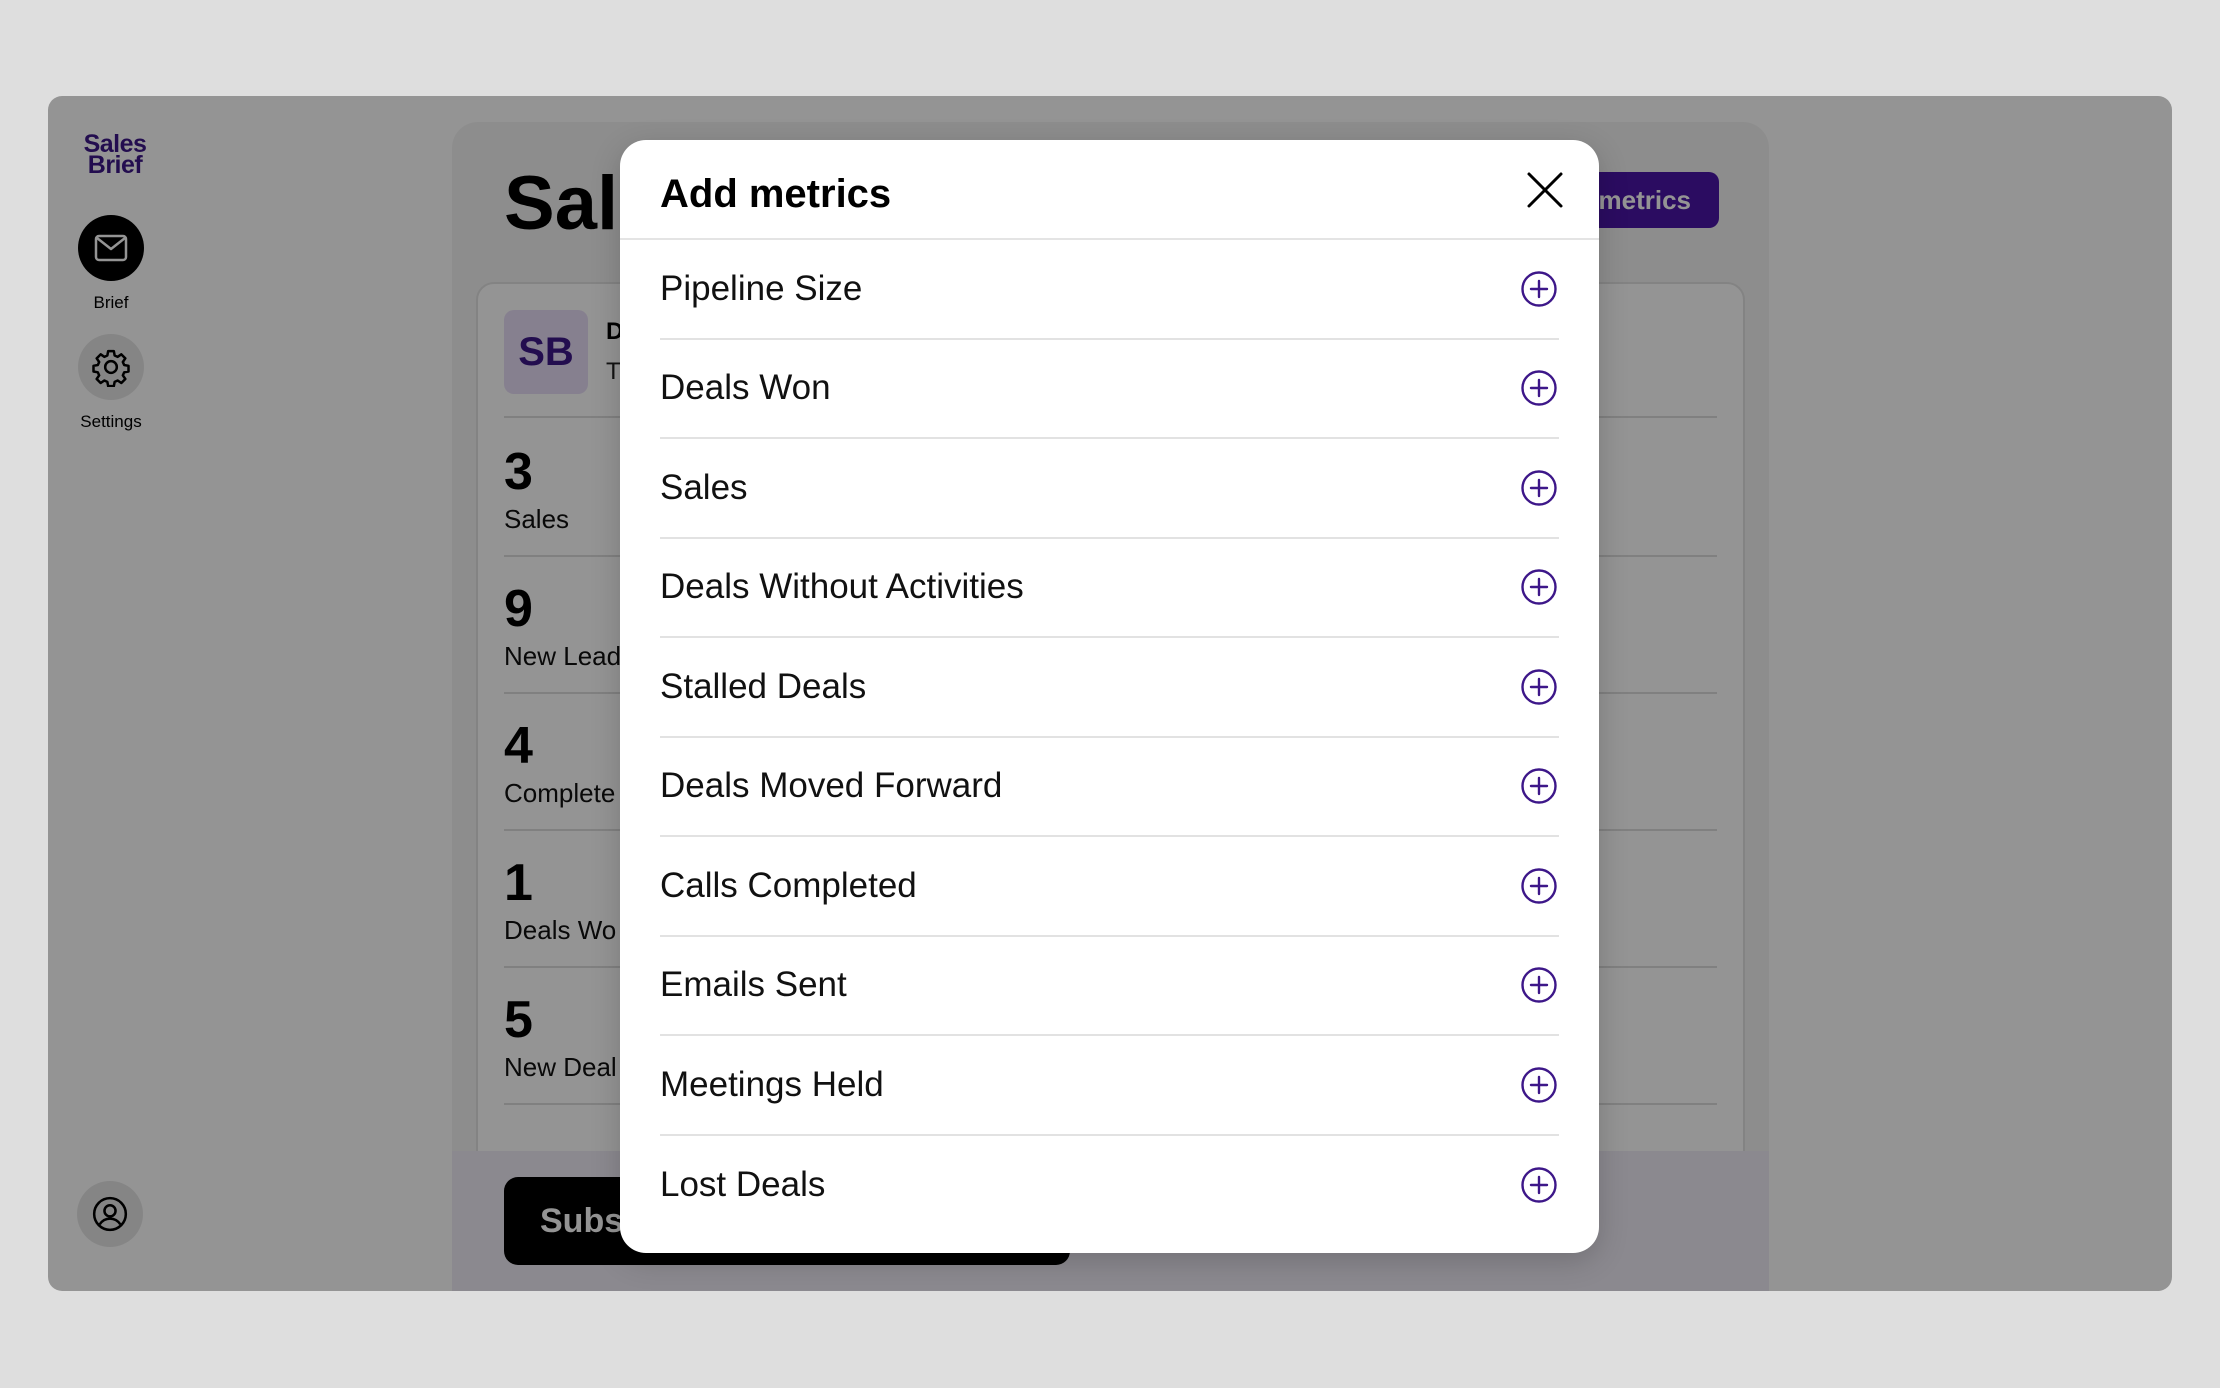  Describe the element at coordinates (763, 686) in the screenshot. I see `metric-option-label: Stalled Deals` at that location.